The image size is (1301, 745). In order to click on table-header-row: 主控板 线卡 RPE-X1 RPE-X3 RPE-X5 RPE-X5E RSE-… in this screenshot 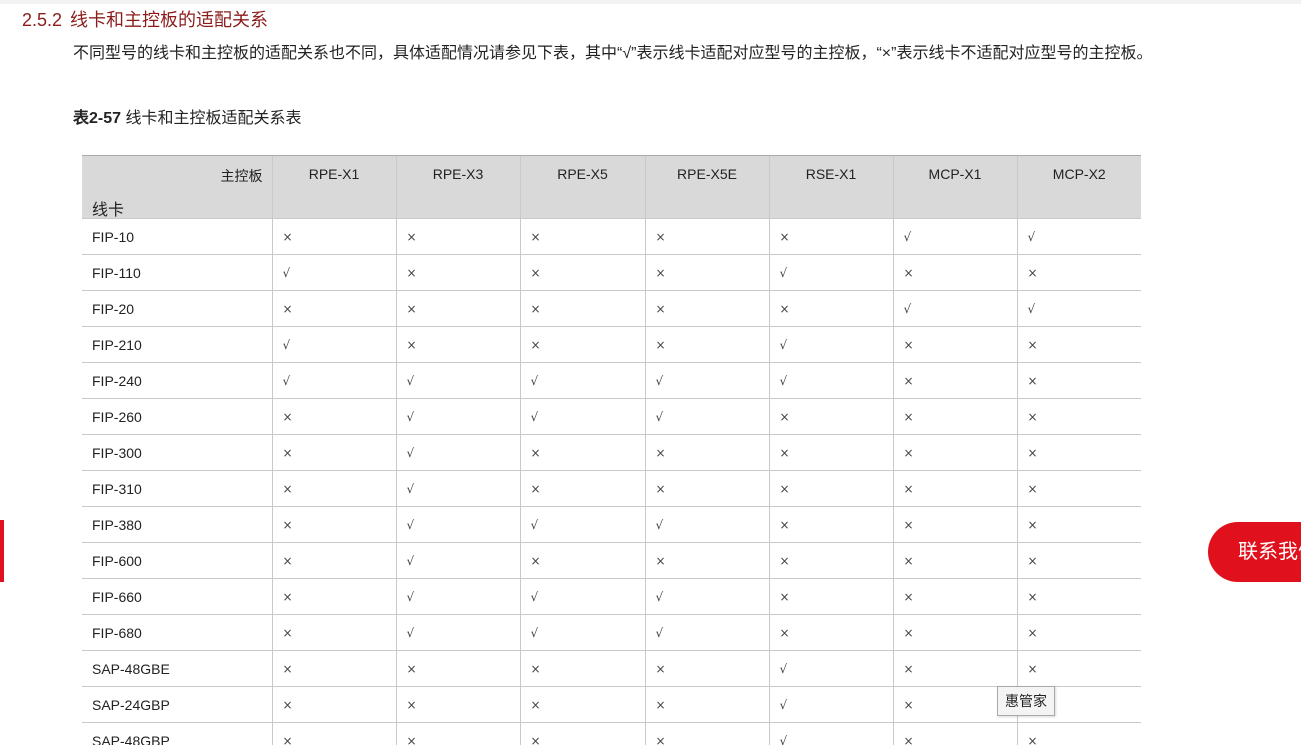, I will do `click(611, 187)`.